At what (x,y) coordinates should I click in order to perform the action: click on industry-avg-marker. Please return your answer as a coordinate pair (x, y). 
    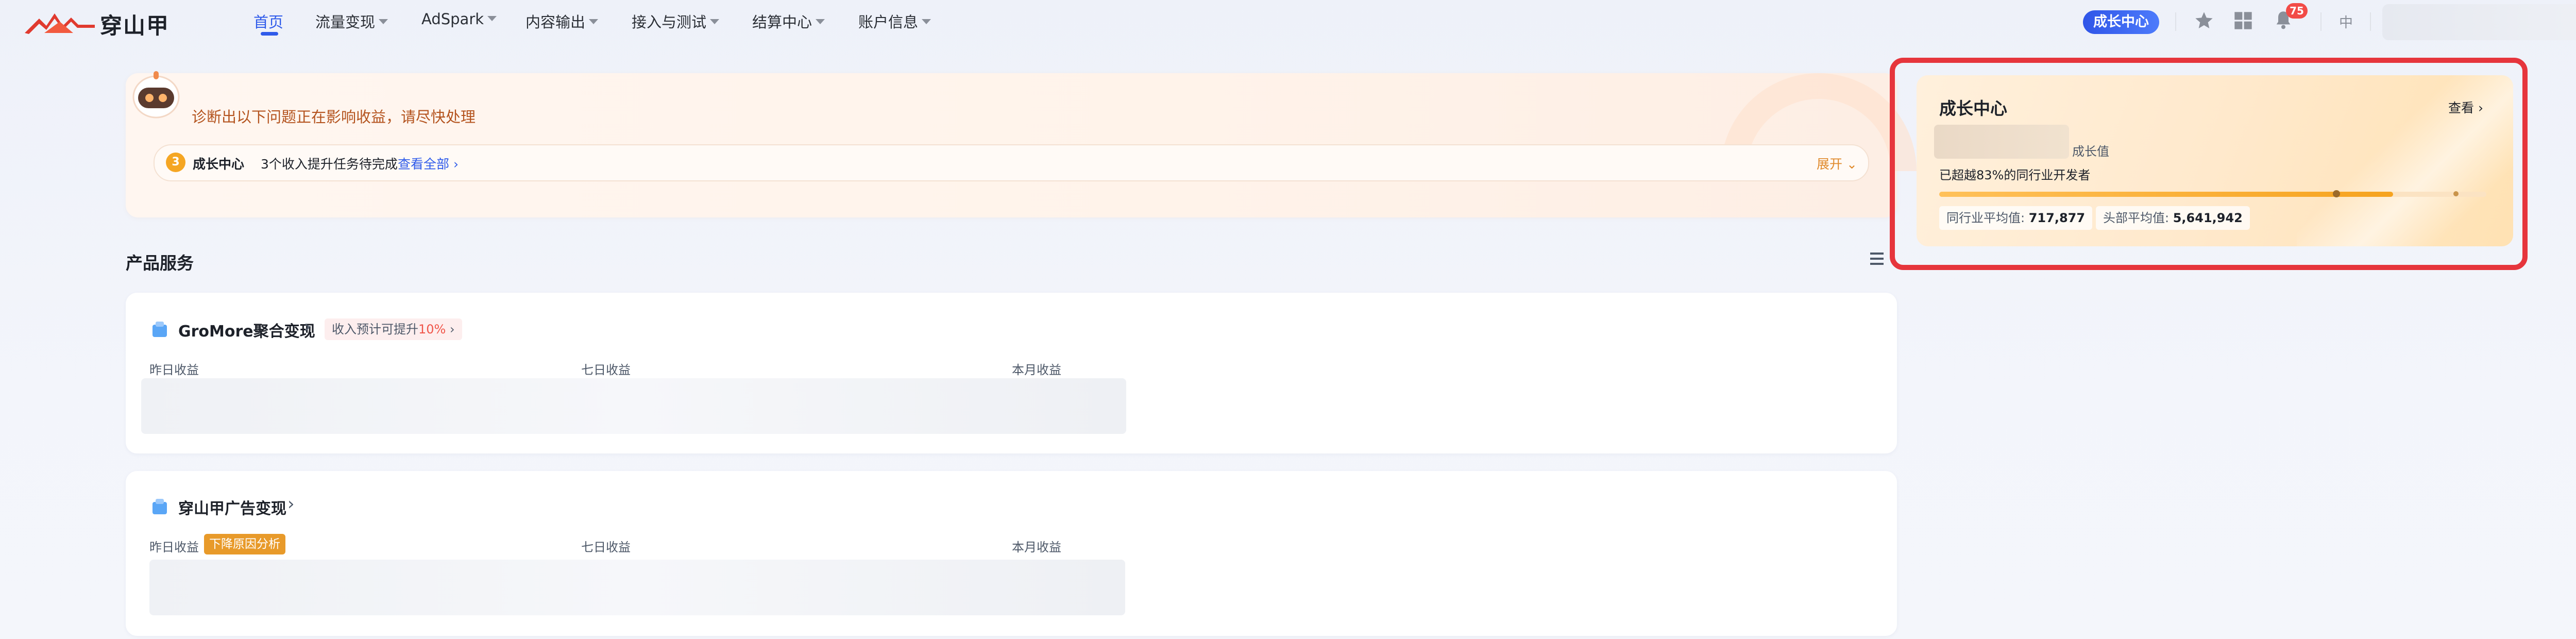
    Looking at the image, I should click on (2336, 193).